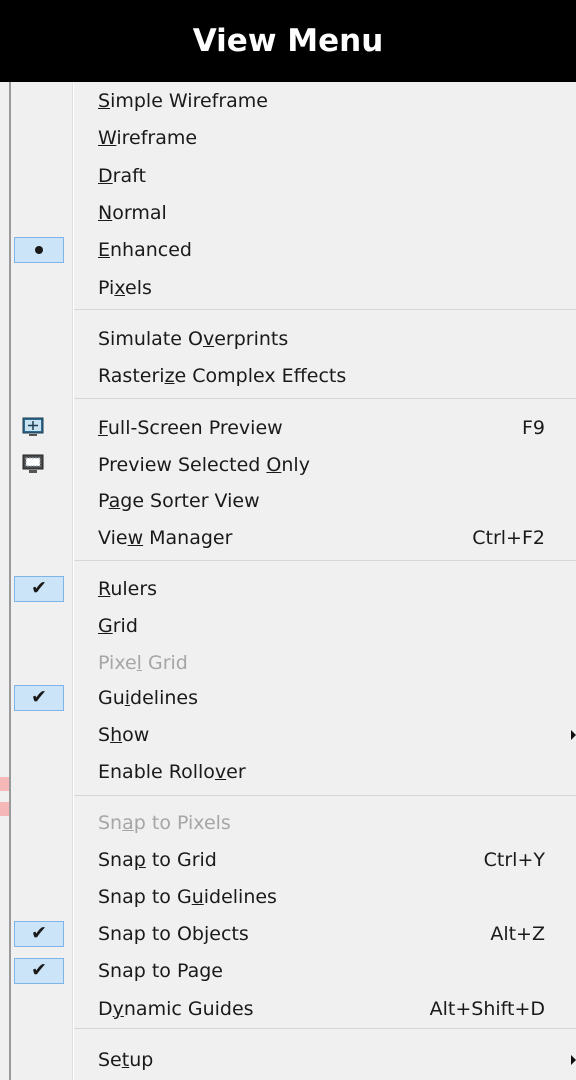  Describe the element at coordinates (118, 625) in the screenshot. I see `menu-item-label: Grid` at that location.